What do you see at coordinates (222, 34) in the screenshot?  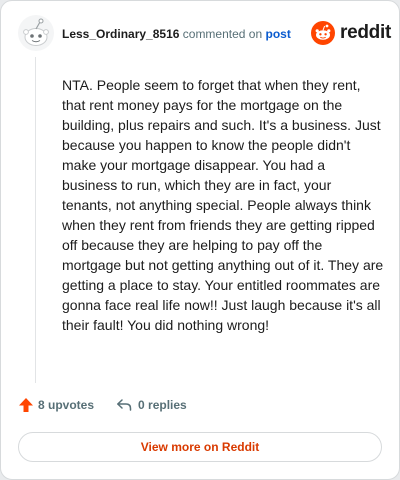 I see `action-text: commented on` at bounding box center [222, 34].